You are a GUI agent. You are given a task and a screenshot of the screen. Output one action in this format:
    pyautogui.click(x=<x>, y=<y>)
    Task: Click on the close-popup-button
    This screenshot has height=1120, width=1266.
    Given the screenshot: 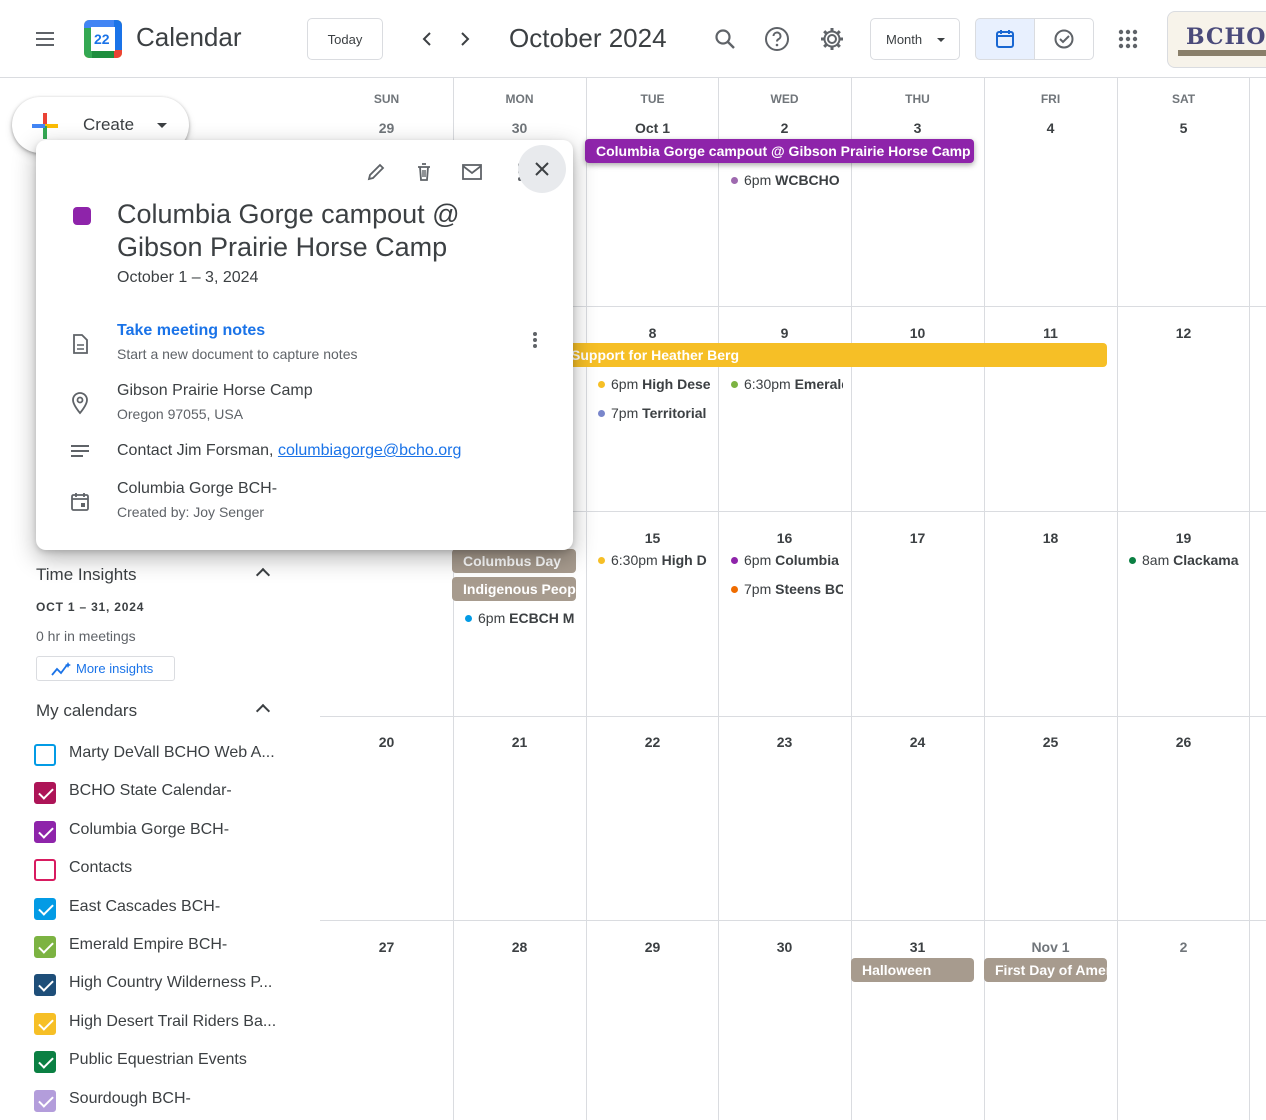 What is the action you would take?
    pyautogui.click(x=542, y=169)
    